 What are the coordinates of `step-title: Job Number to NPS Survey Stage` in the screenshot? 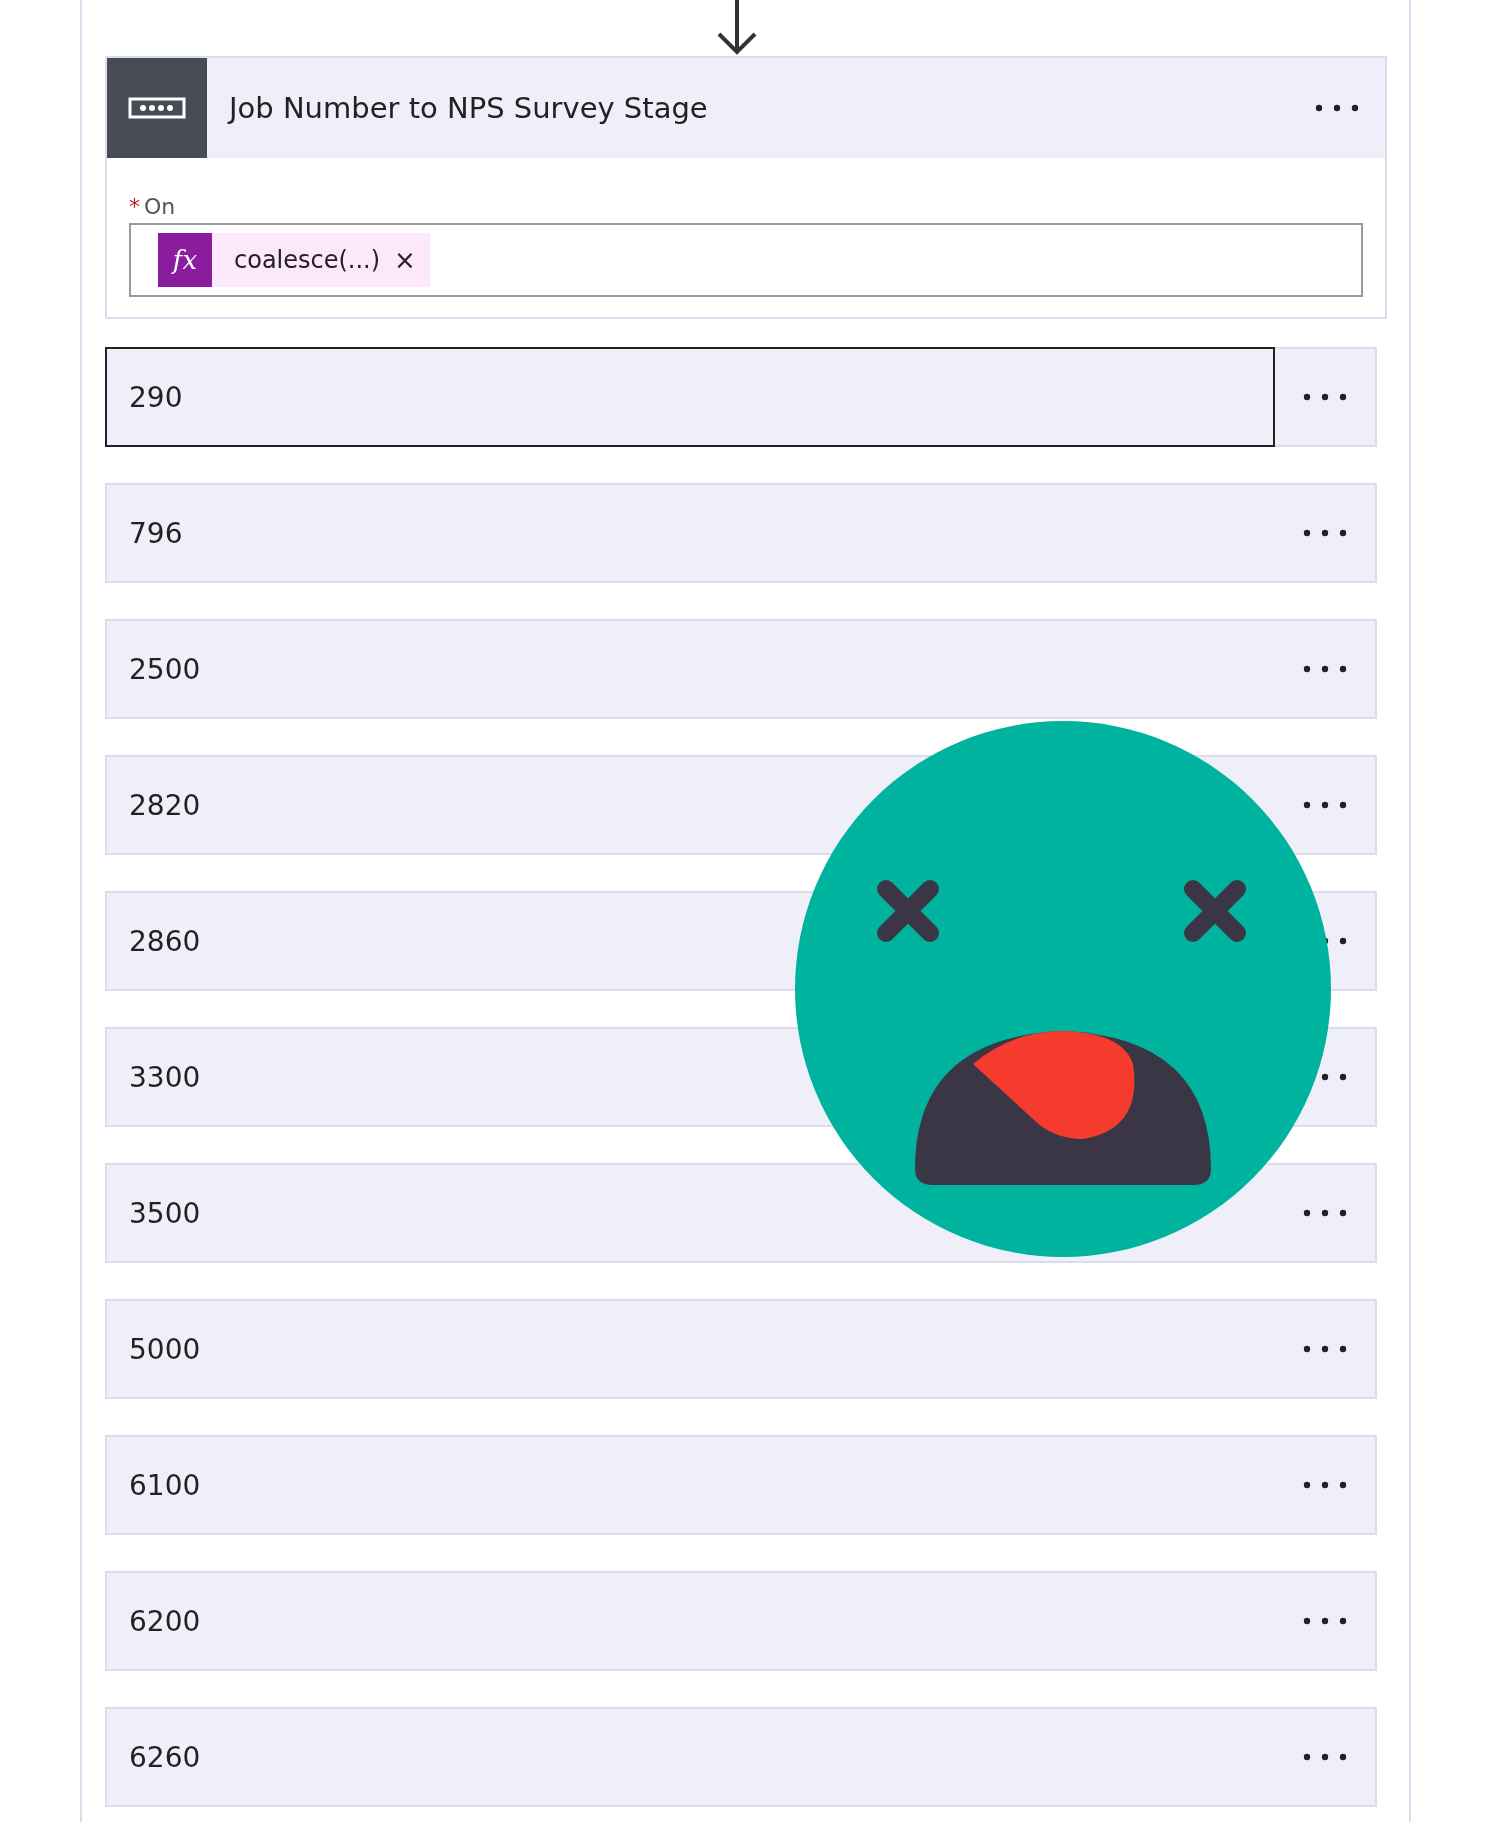 It's located at (469, 108).